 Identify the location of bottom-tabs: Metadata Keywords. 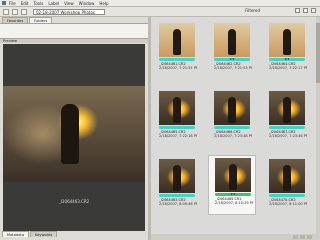
(74, 234).